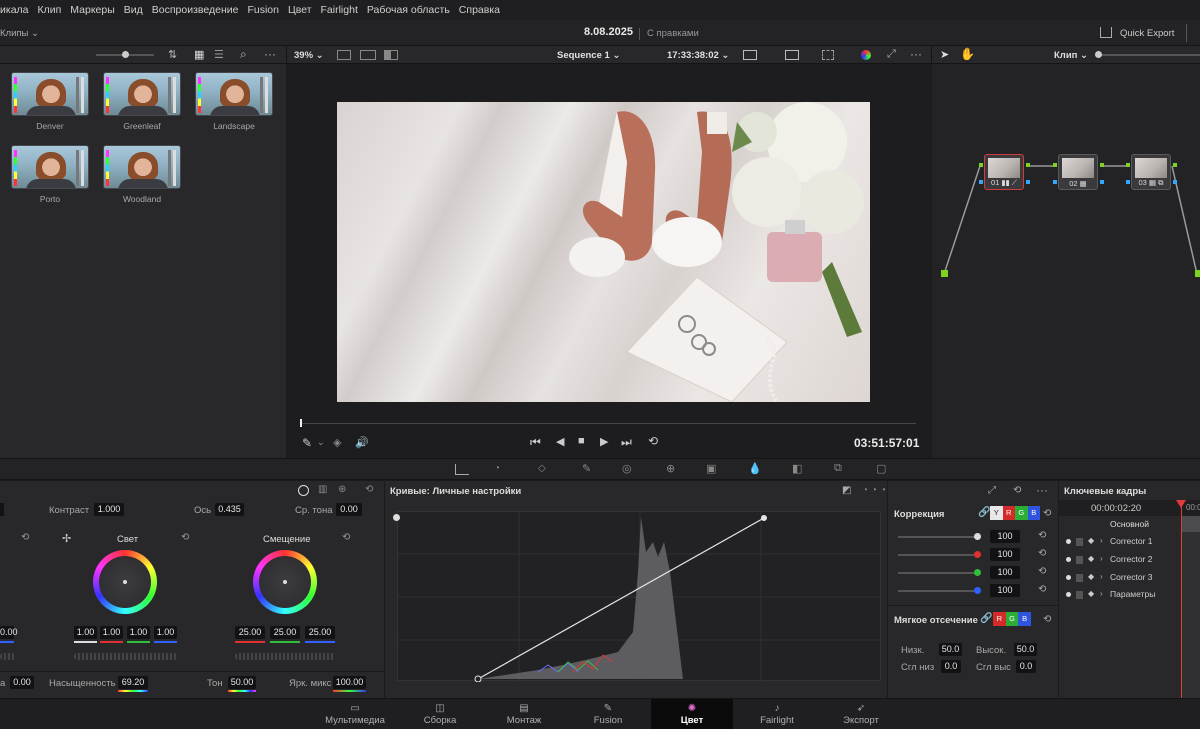  I want to click on menu-item-workspace: Рабочая область, so click(408, 10).